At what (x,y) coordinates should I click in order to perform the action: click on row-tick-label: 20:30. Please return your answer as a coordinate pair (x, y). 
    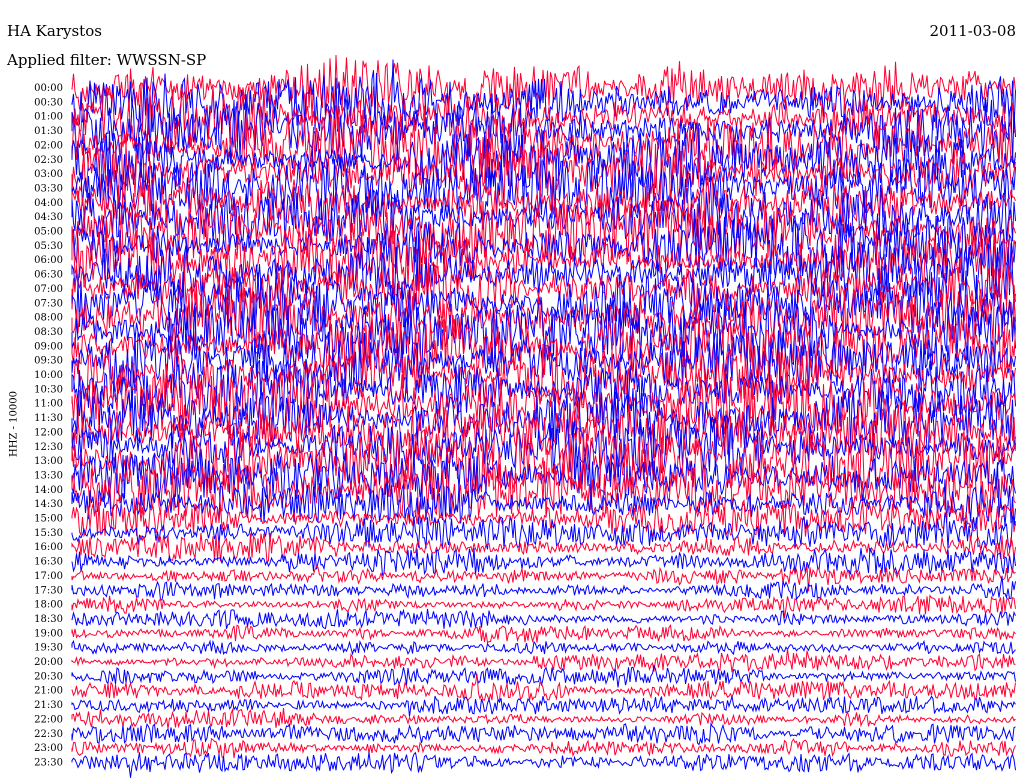
    Looking at the image, I should click on (48, 676).